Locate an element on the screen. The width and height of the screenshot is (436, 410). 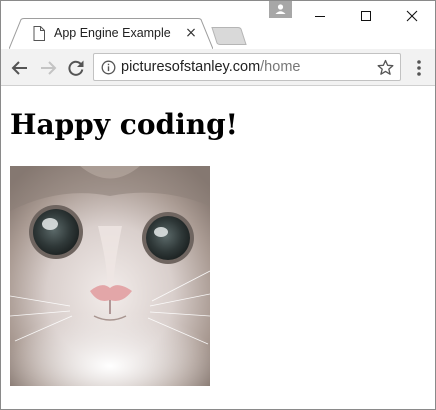
maximize-icon is located at coordinates (366, 16).